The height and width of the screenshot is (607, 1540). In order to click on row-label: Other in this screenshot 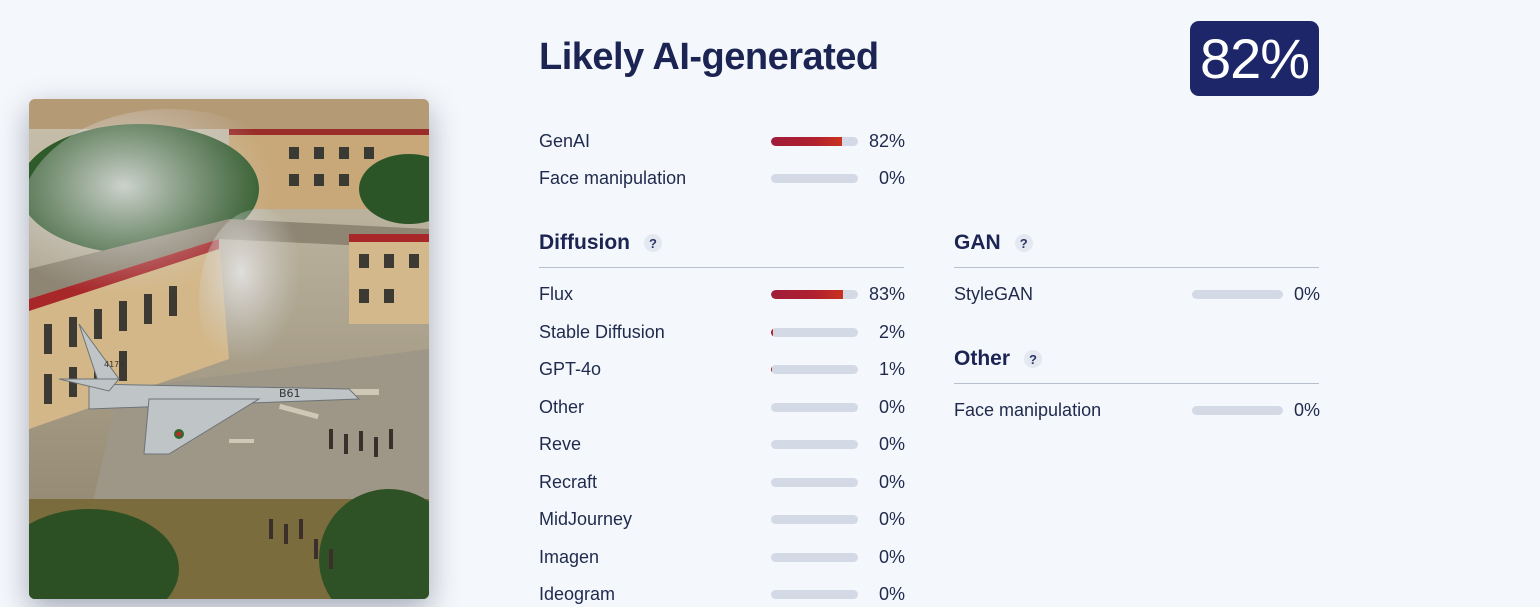, I will do `click(562, 407)`.